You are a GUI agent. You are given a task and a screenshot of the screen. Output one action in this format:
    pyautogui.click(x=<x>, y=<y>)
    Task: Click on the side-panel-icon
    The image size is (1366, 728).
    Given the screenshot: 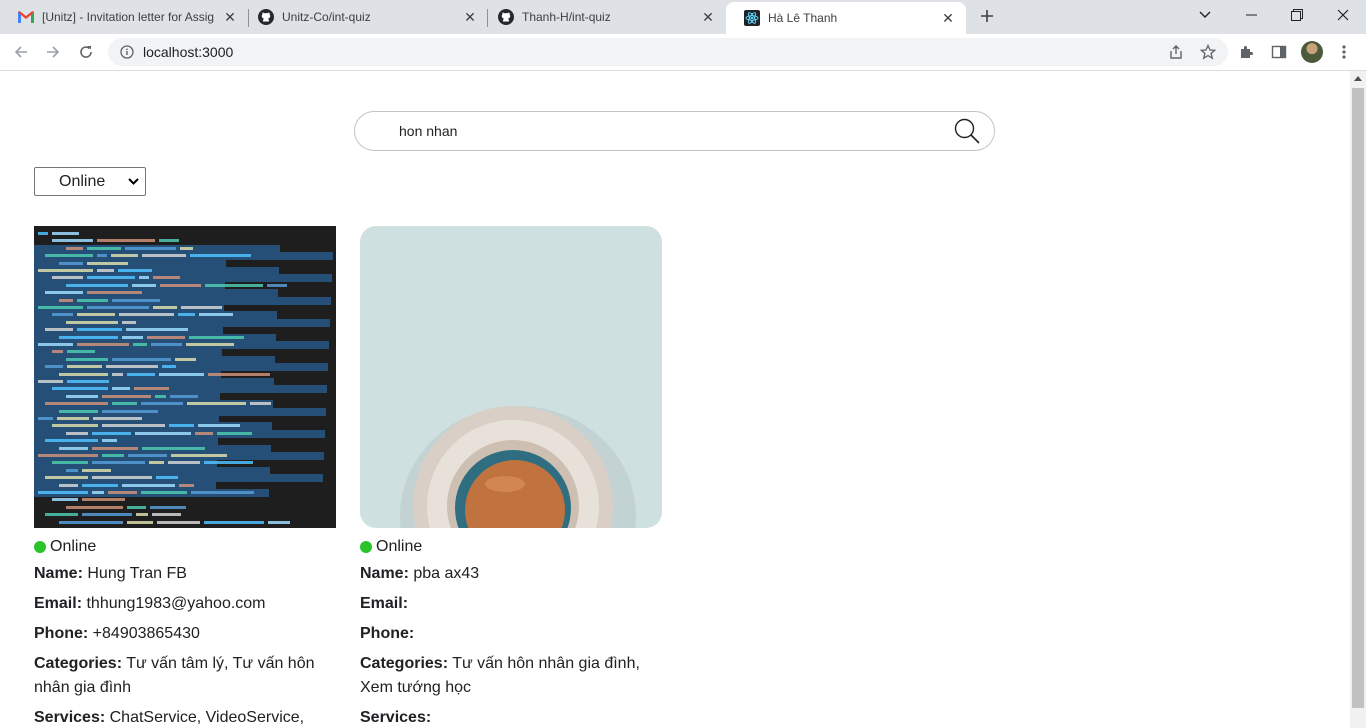 What is the action you would take?
    pyautogui.click(x=1279, y=52)
    